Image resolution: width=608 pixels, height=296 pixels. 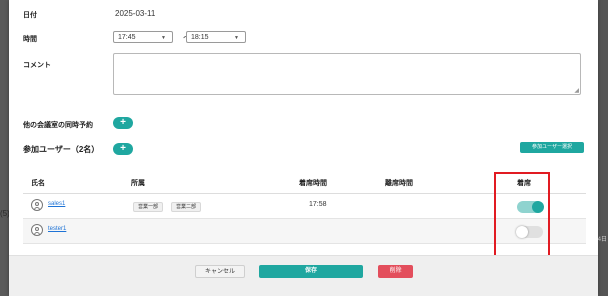 I want to click on column-header-dept: 所属, so click(x=138, y=183).